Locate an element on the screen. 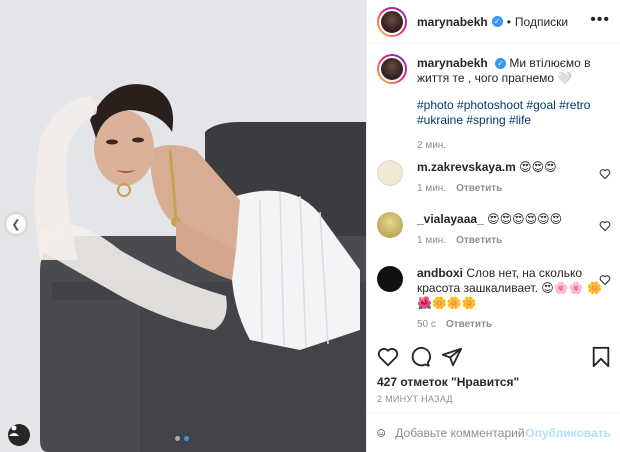  post-header: marynabekh ✓ • Подписки ••• is located at coordinates (493, 22).